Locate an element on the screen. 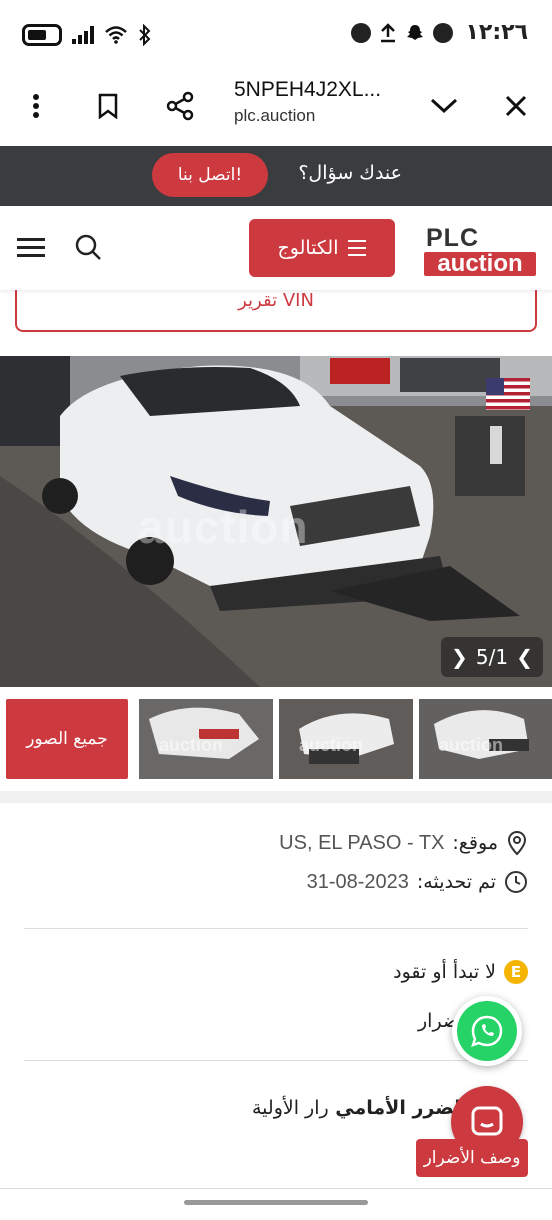 The width and height of the screenshot is (552, 1220). whatsapp-button is located at coordinates (487, 1031).